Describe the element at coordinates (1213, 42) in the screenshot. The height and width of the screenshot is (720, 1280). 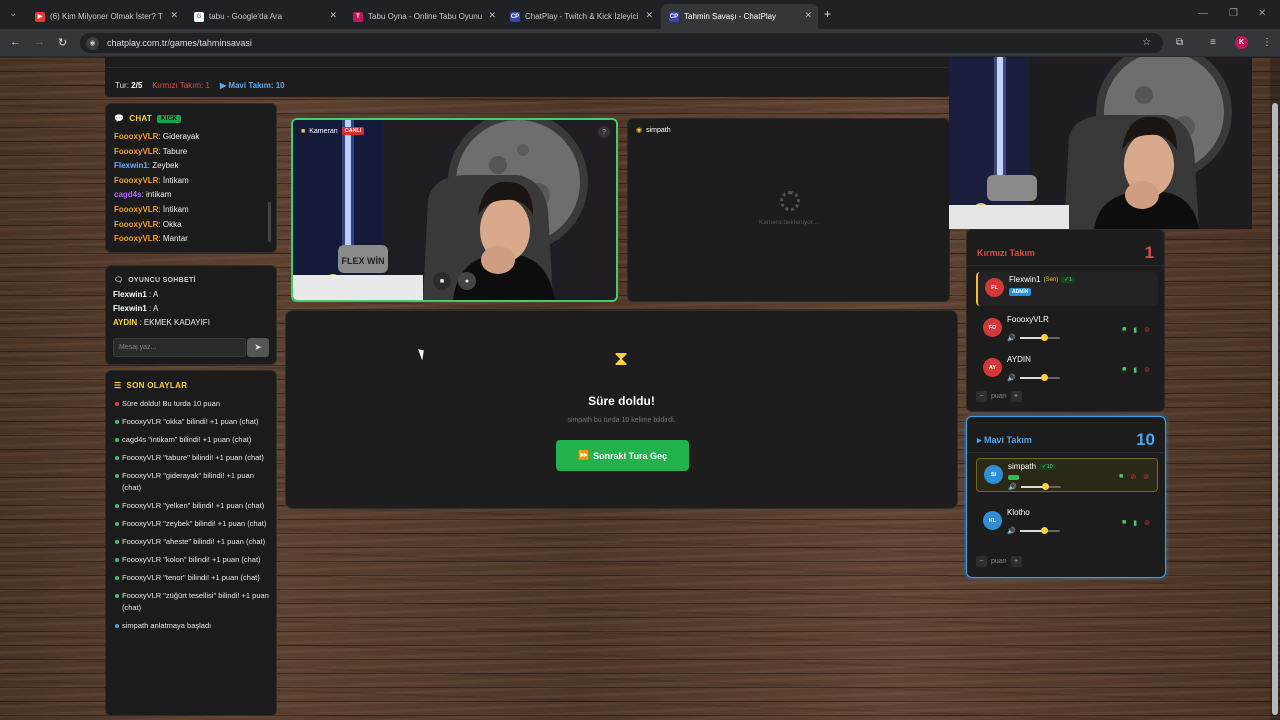
I see `media-controls-icon: ≡` at that location.